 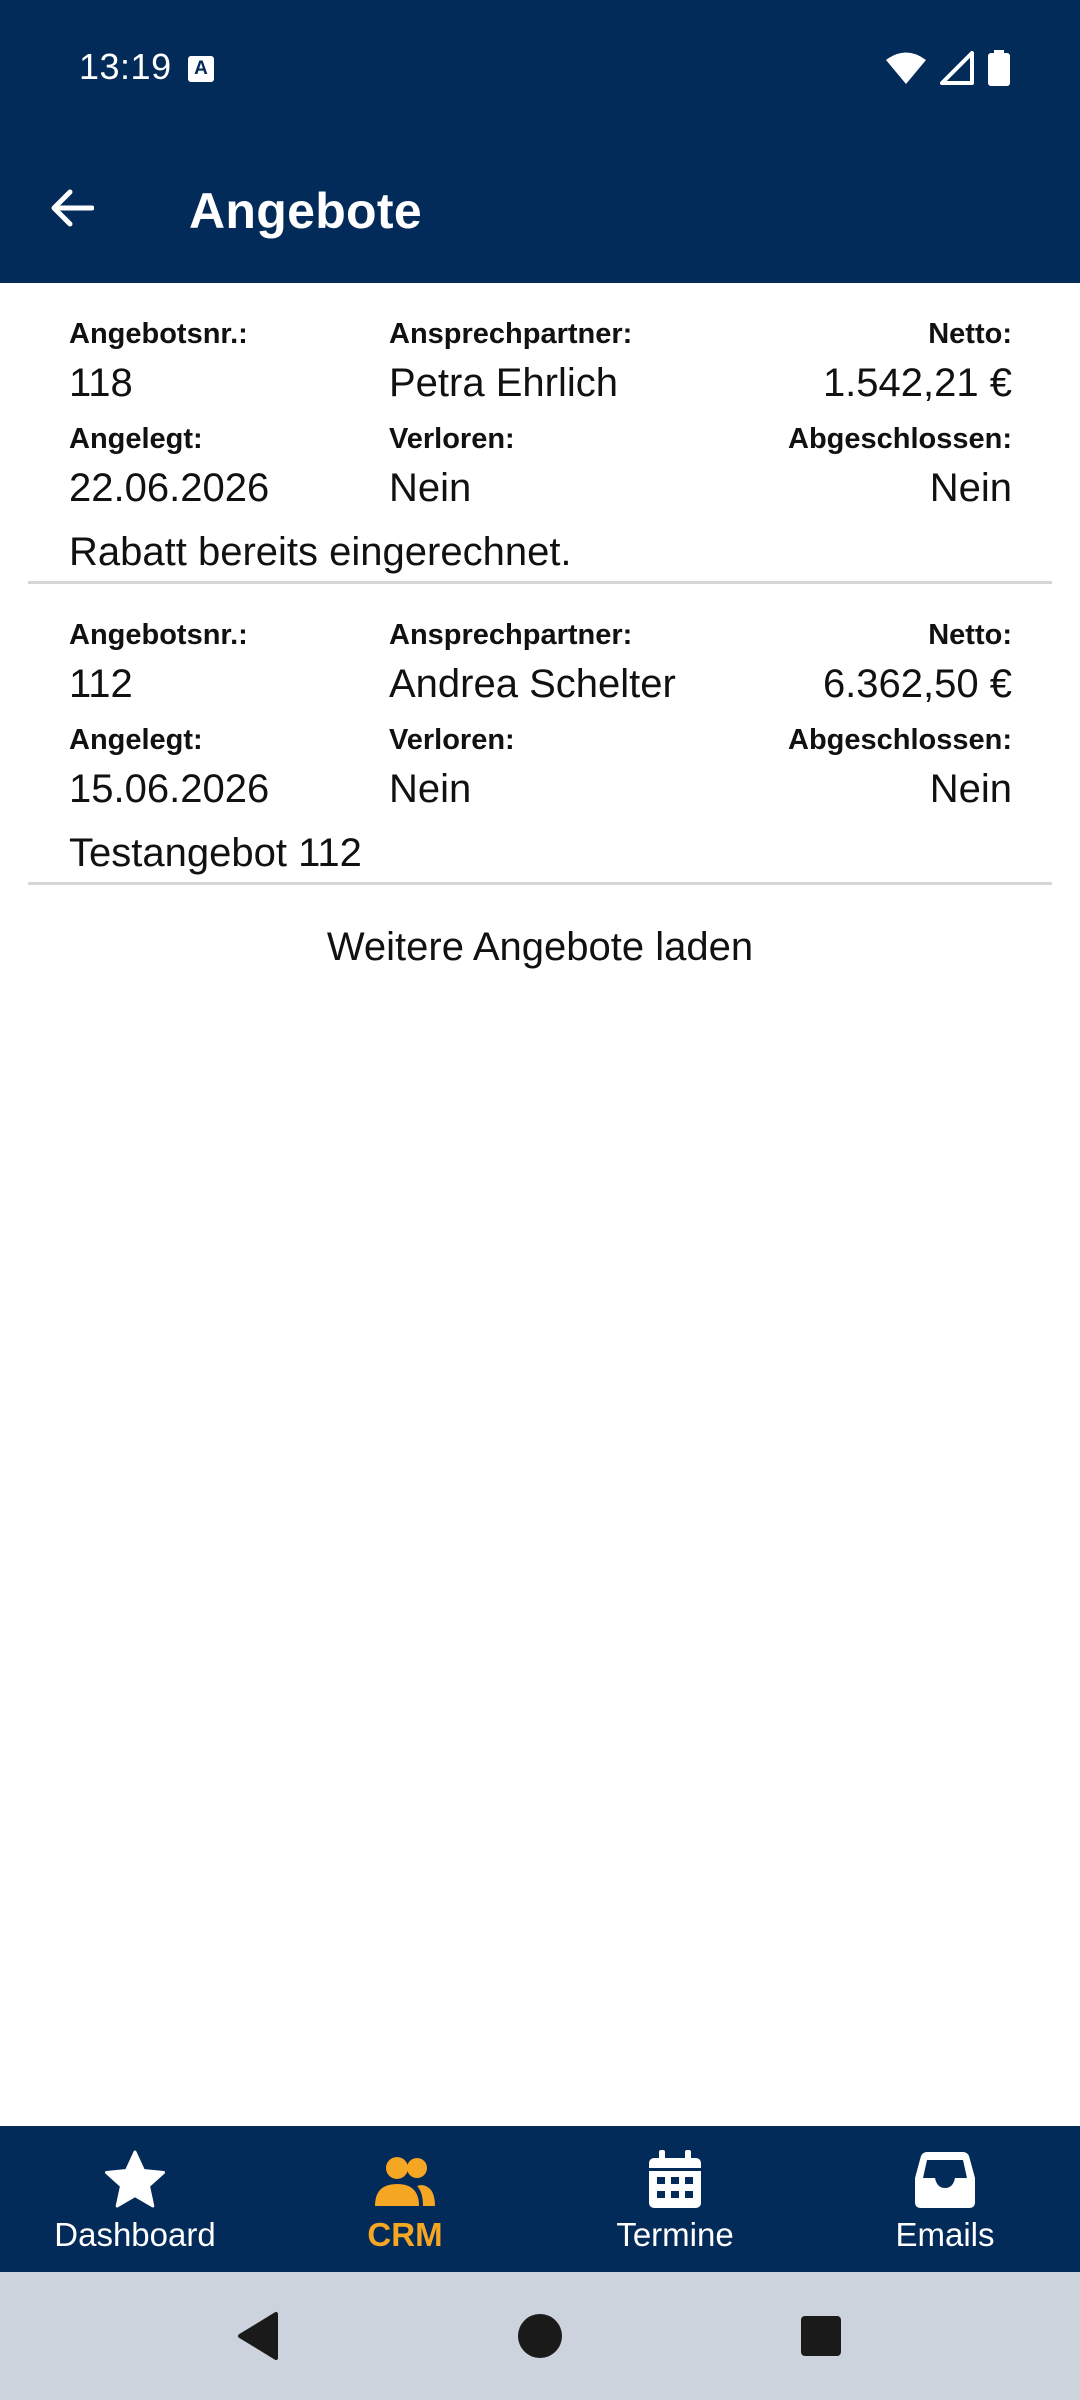 What do you see at coordinates (540, 209) in the screenshot?
I see `app-bar: Angebote` at bounding box center [540, 209].